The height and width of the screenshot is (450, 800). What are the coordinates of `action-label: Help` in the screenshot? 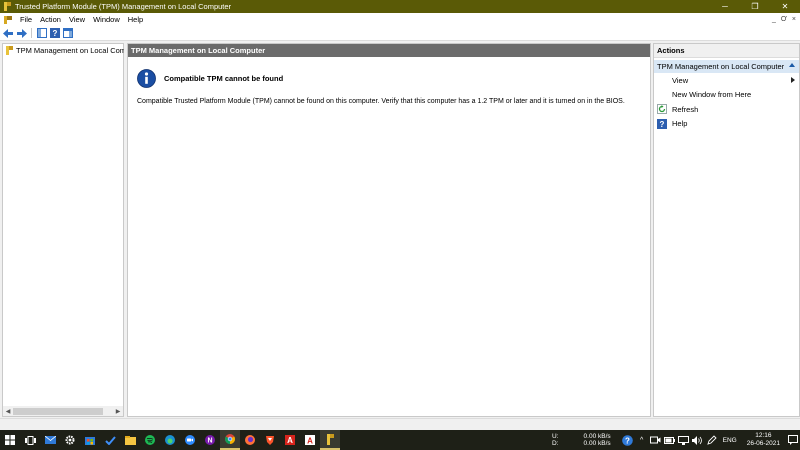 It's located at (680, 124).